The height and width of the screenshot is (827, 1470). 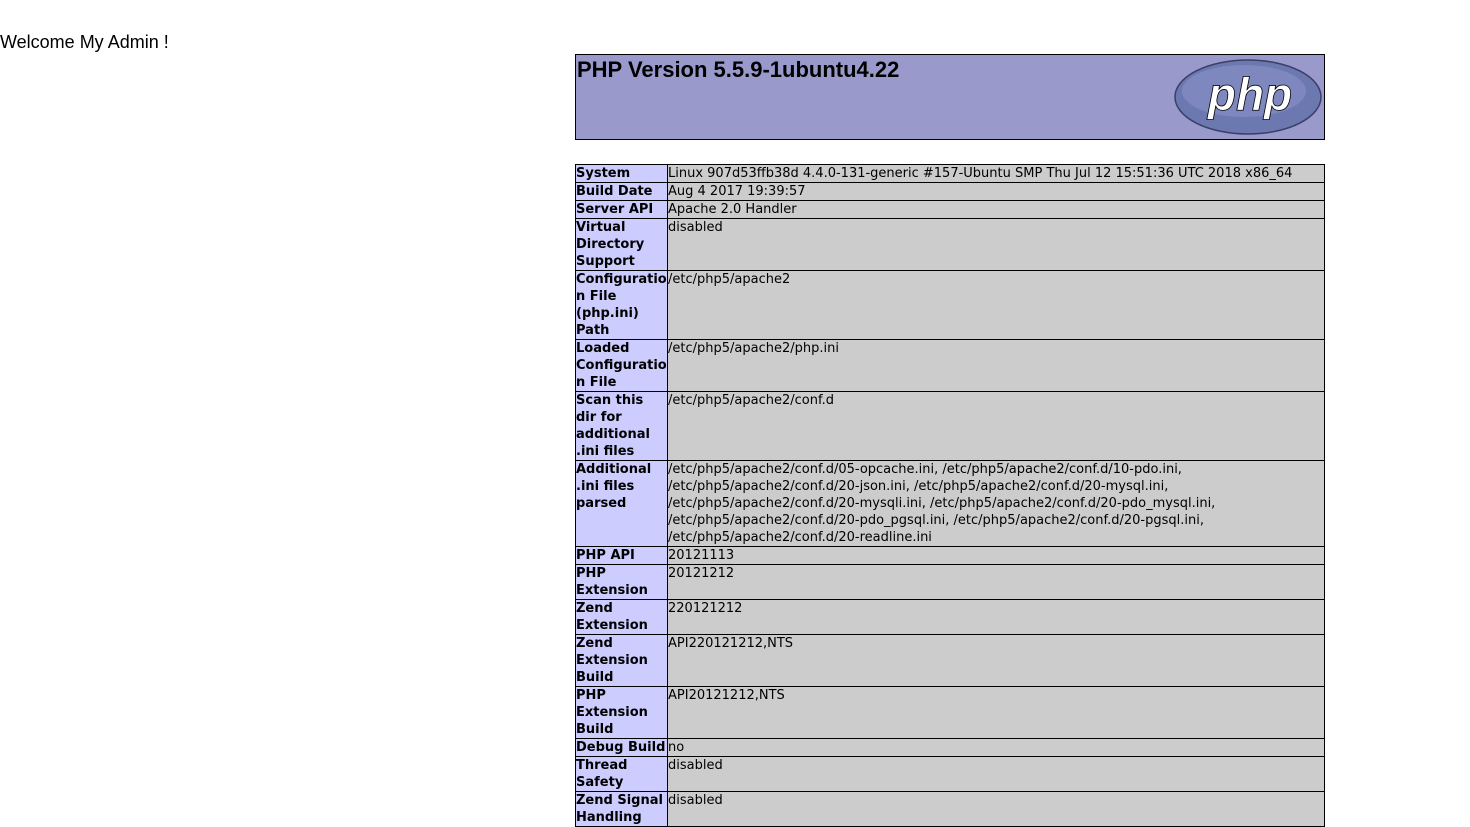 I want to click on row-value: /etc/php5/apache2/conf.d, so click(x=996, y=426).